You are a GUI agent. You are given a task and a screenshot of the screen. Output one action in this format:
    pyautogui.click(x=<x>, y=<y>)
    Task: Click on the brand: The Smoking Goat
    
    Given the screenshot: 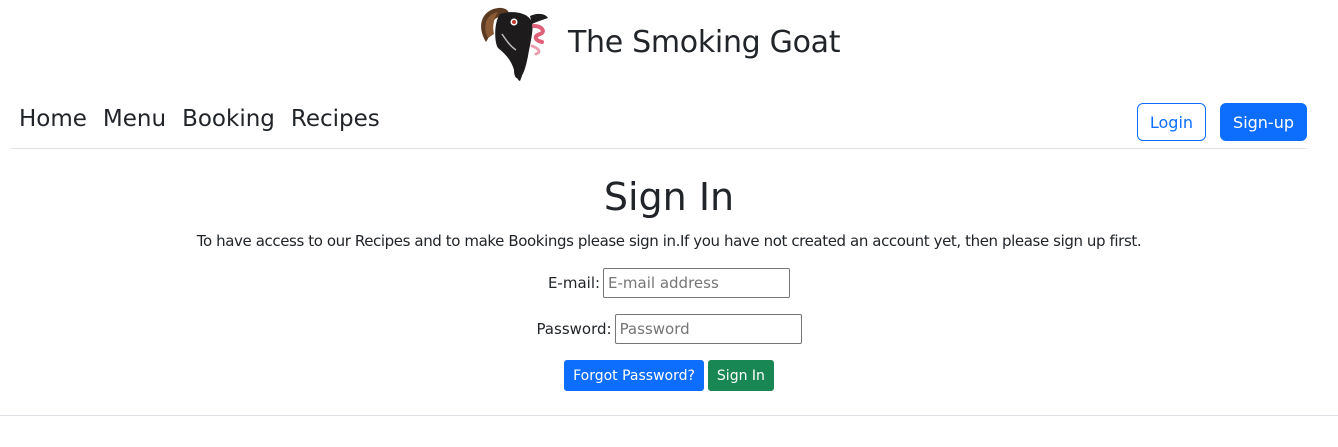 What is the action you would take?
    pyautogui.click(x=656, y=43)
    